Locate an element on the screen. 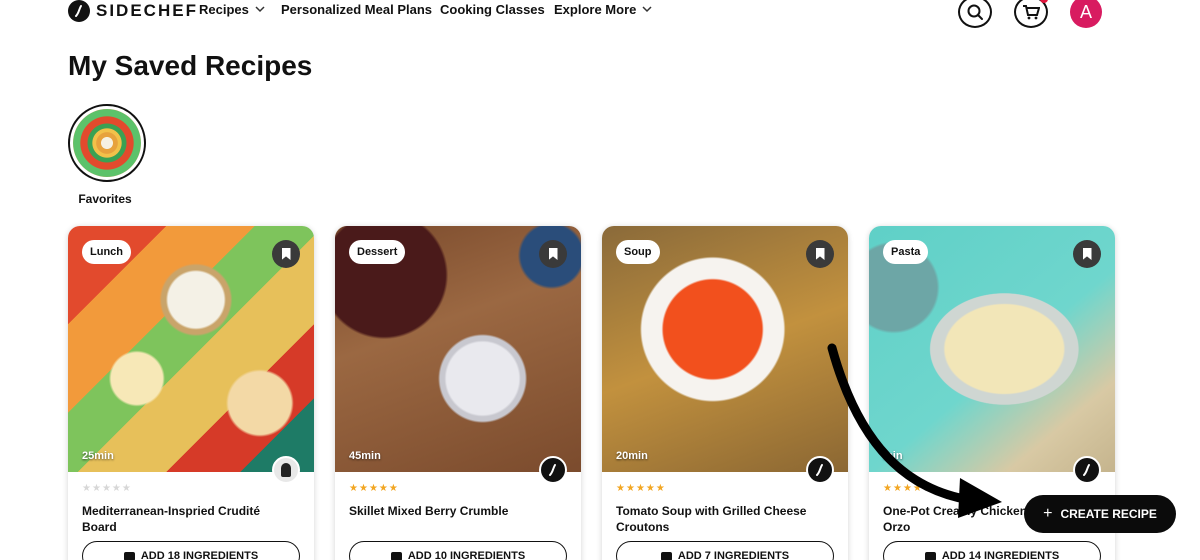  search-icon is located at coordinates (975, 12).